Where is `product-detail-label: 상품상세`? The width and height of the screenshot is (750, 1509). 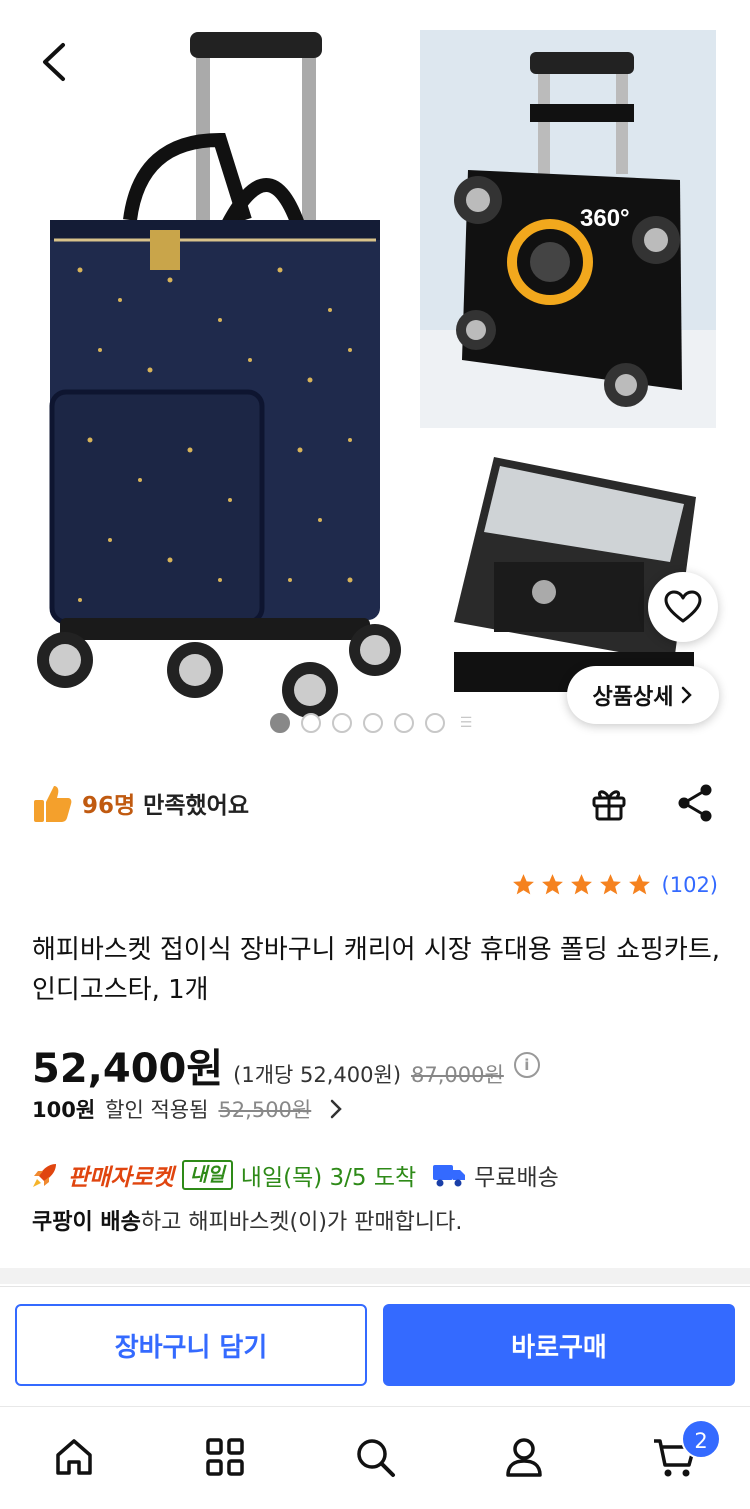 product-detail-label: 상품상세 is located at coordinates (633, 697).